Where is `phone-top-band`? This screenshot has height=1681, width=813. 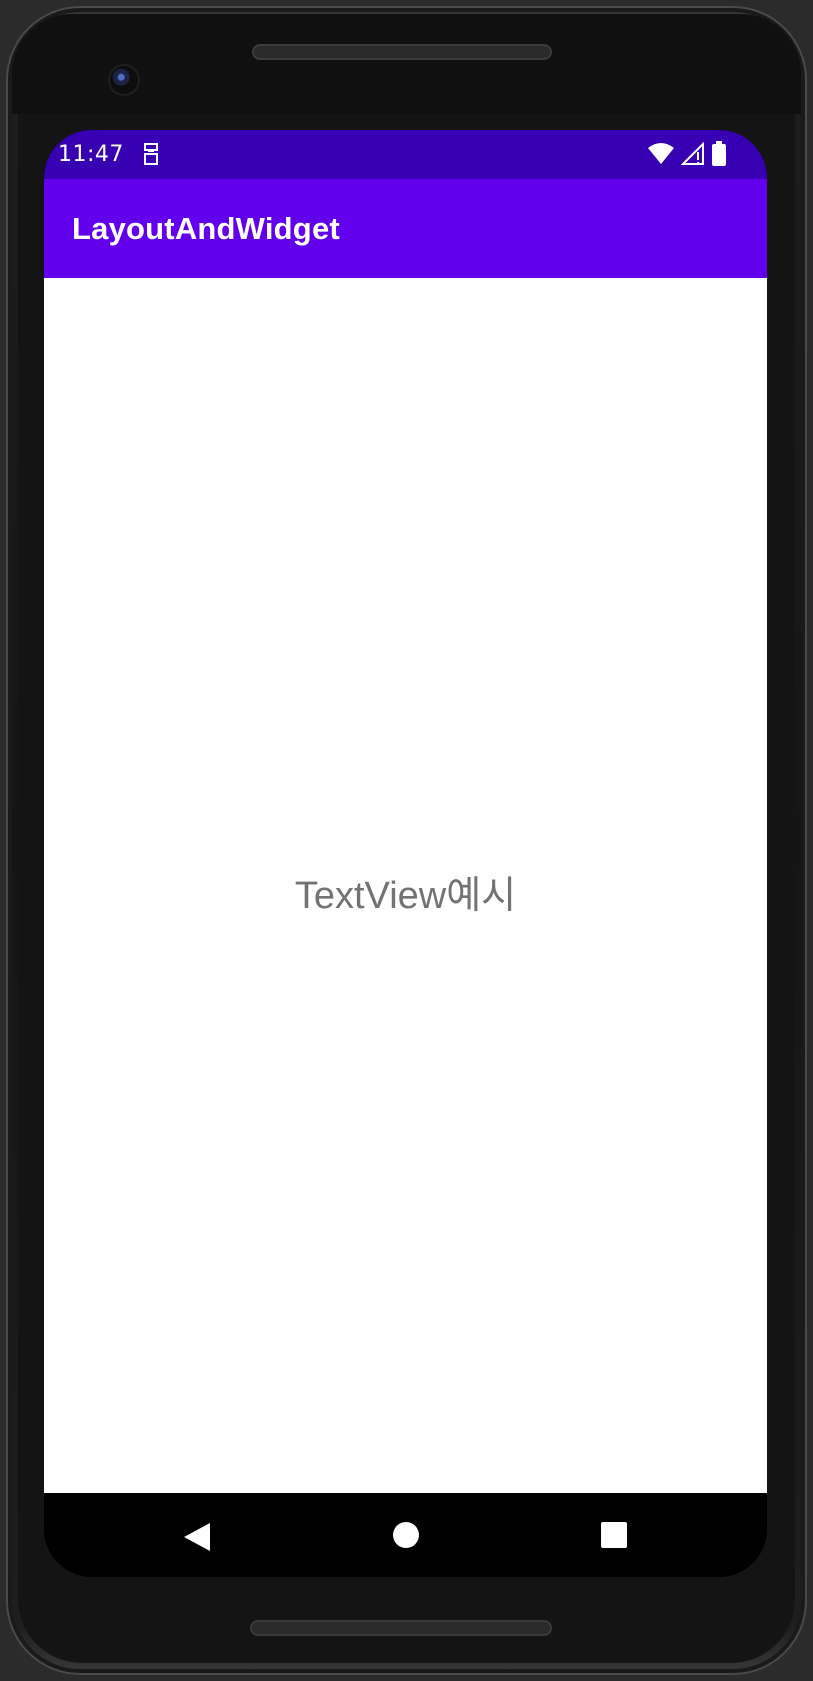
phone-top-band is located at coordinates (406, 64).